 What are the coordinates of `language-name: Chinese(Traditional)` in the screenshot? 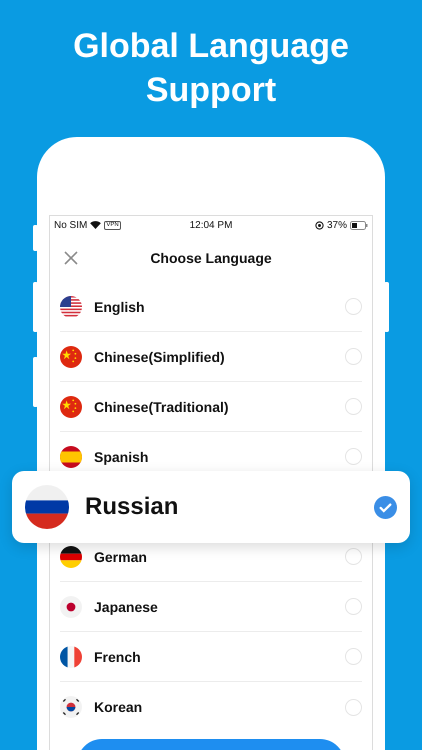 It's located at (162, 406).